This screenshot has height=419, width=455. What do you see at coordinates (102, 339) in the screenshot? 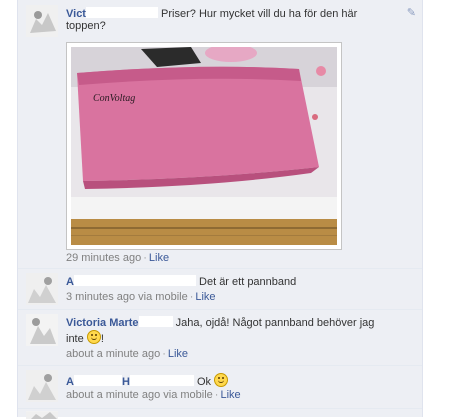
I see `comment-text-suffix: !` at bounding box center [102, 339].